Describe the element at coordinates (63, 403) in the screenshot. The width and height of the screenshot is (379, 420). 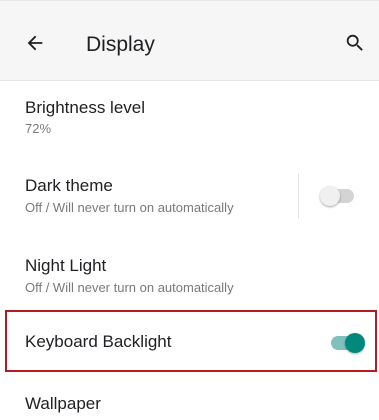
I see `setting-title: Wallpaper` at that location.